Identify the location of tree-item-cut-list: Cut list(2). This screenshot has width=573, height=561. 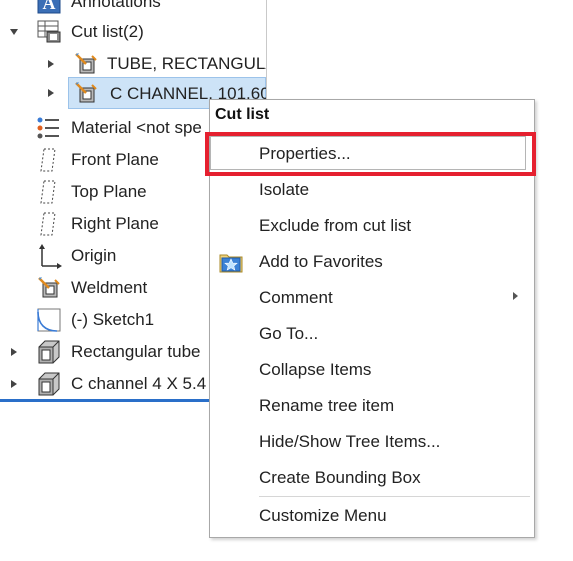
(133, 32).